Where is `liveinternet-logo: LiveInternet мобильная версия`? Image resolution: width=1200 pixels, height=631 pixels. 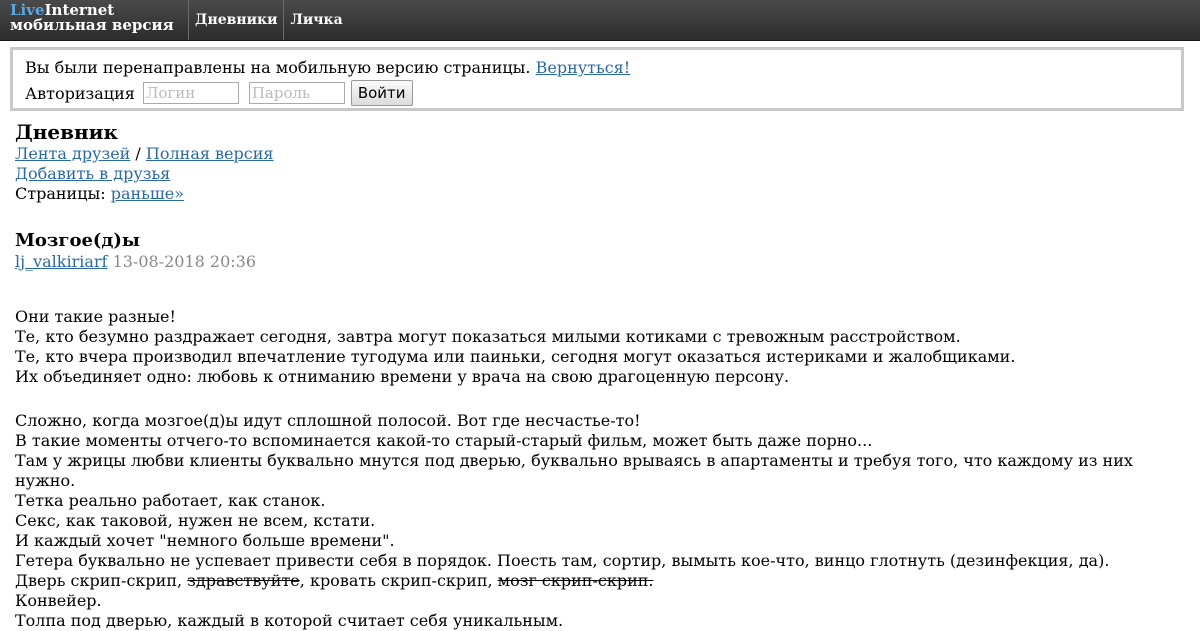 liveinternet-logo: LiveInternet мобильная версия is located at coordinates (92, 18).